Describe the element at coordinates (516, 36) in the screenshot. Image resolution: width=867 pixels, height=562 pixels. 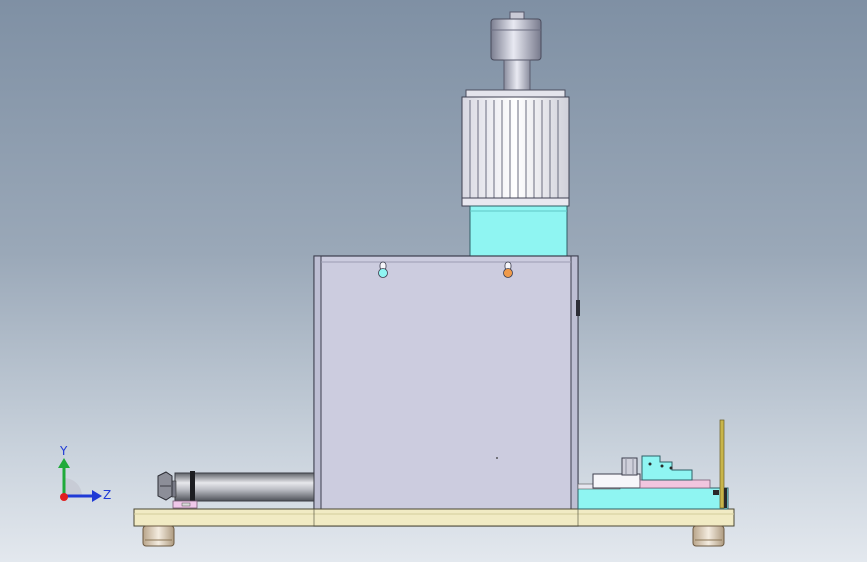
I see `motor-top-cap` at that location.